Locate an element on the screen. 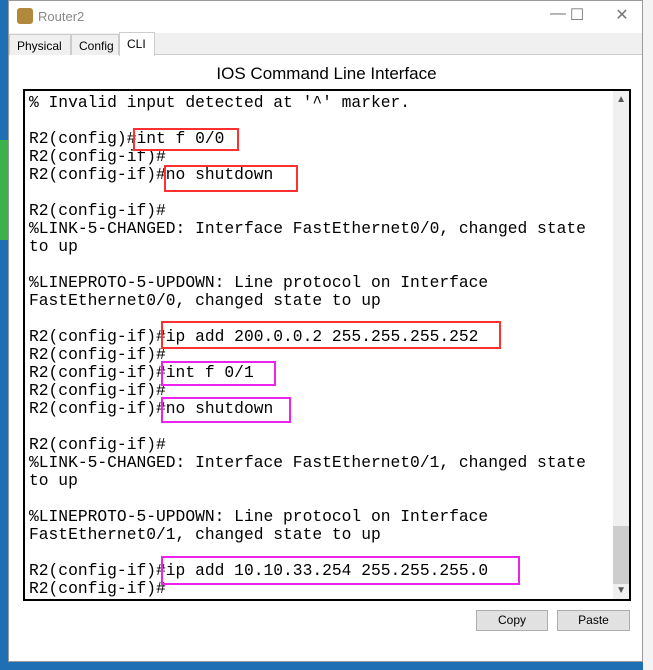 The width and height of the screenshot is (653, 670). scroll-down-icon: ▼ is located at coordinates (621, 590).